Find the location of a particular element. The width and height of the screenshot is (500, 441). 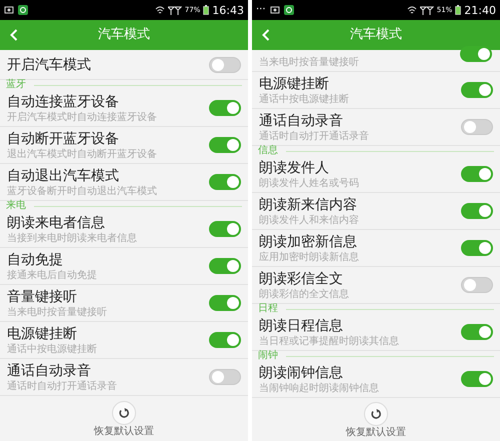

setting-title: 朗读来电者信息 is located at coordinates (56, 222).